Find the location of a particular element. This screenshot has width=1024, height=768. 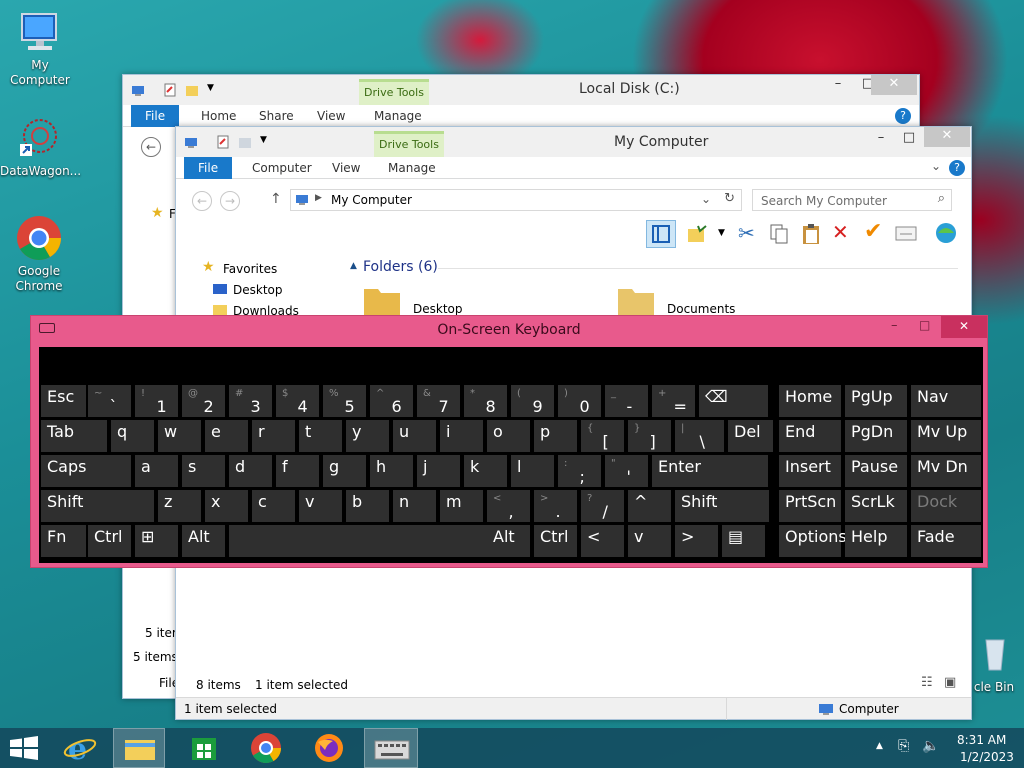

key-symbol-3-8: <, is located at coordinates (508, 506).